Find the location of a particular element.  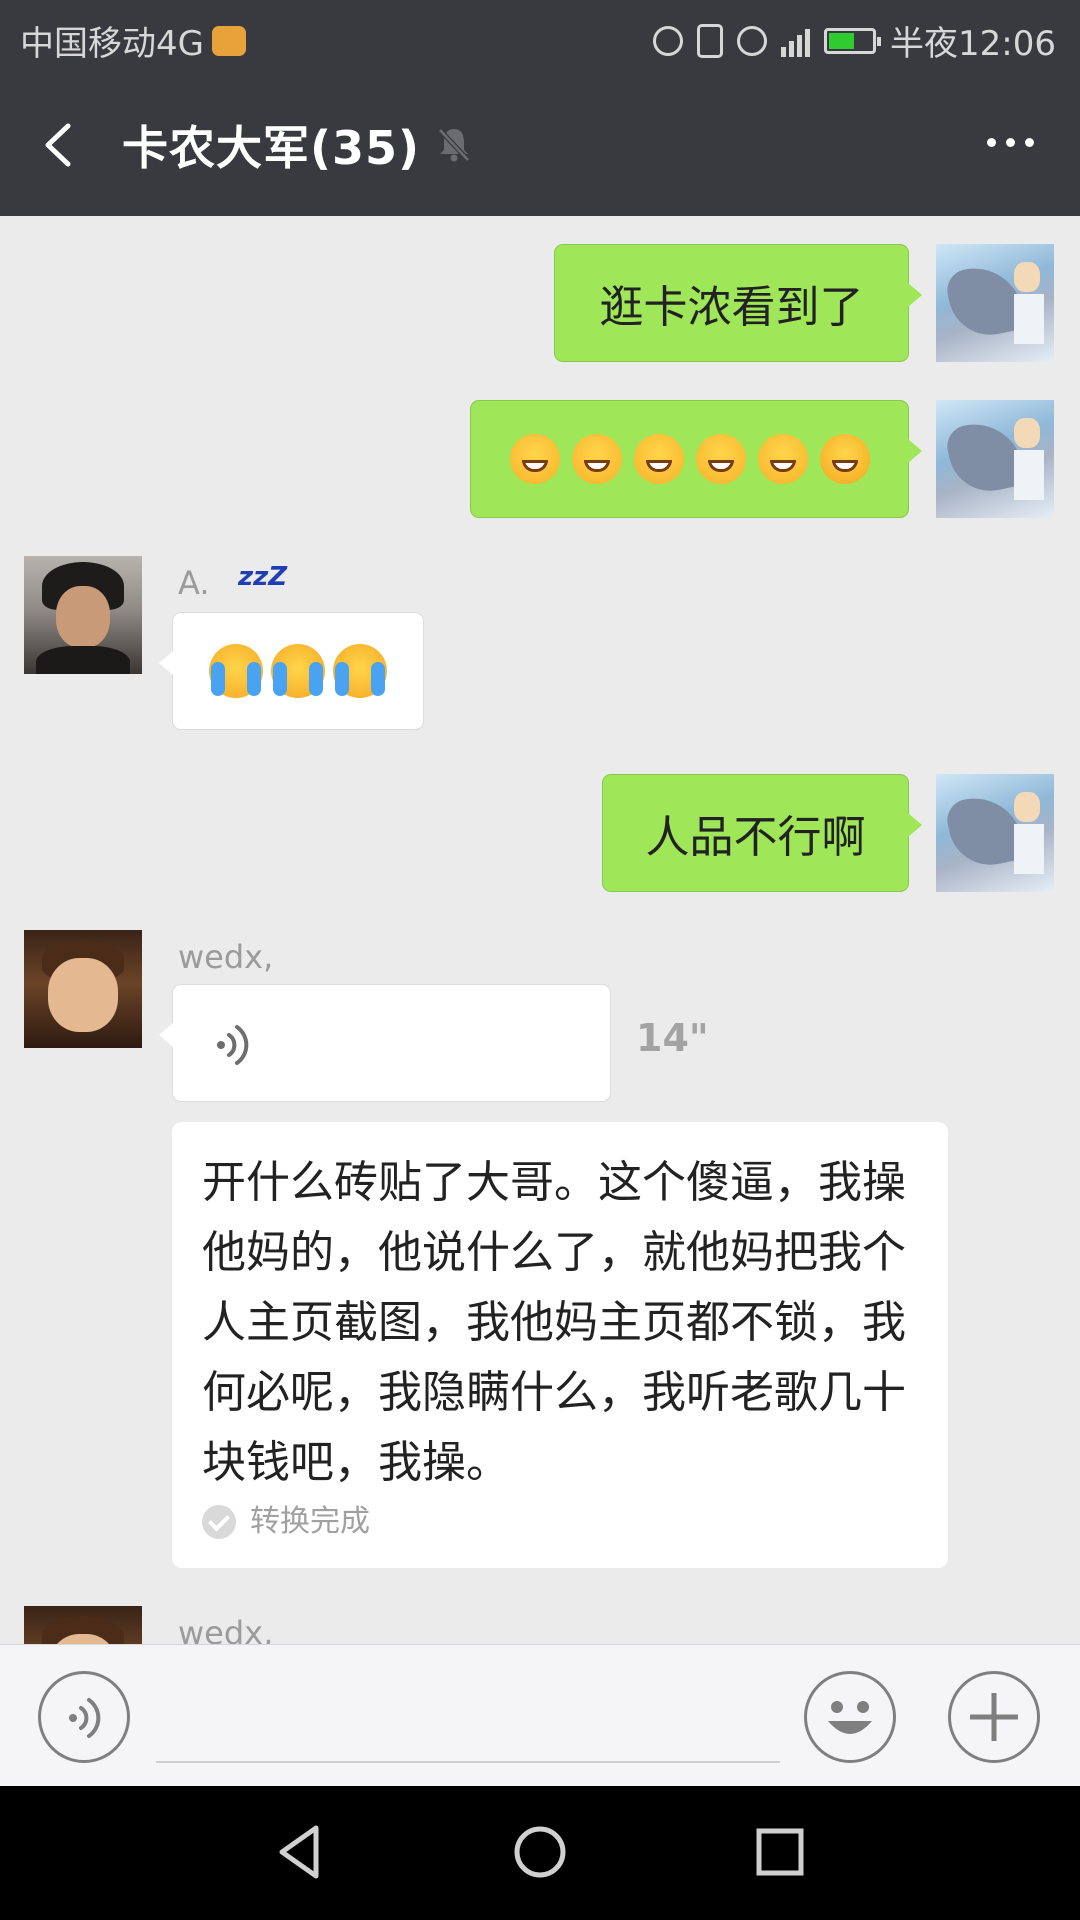

transcript-status-label: 转换完成 is located at coordinates (310, 1521).